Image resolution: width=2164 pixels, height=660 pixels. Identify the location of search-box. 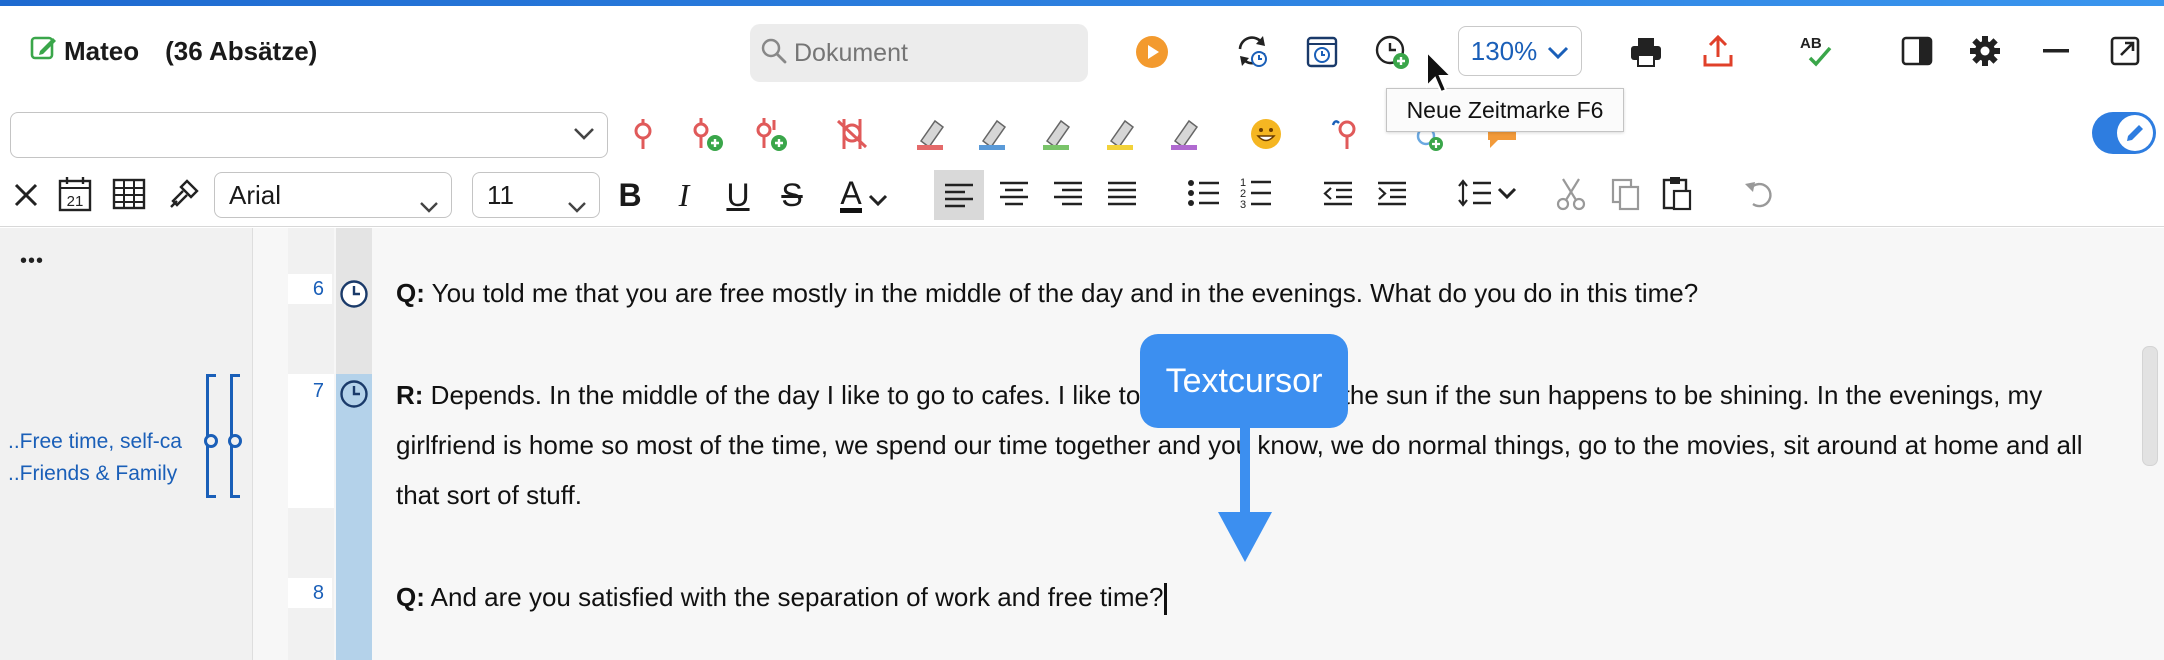
(919, 53).